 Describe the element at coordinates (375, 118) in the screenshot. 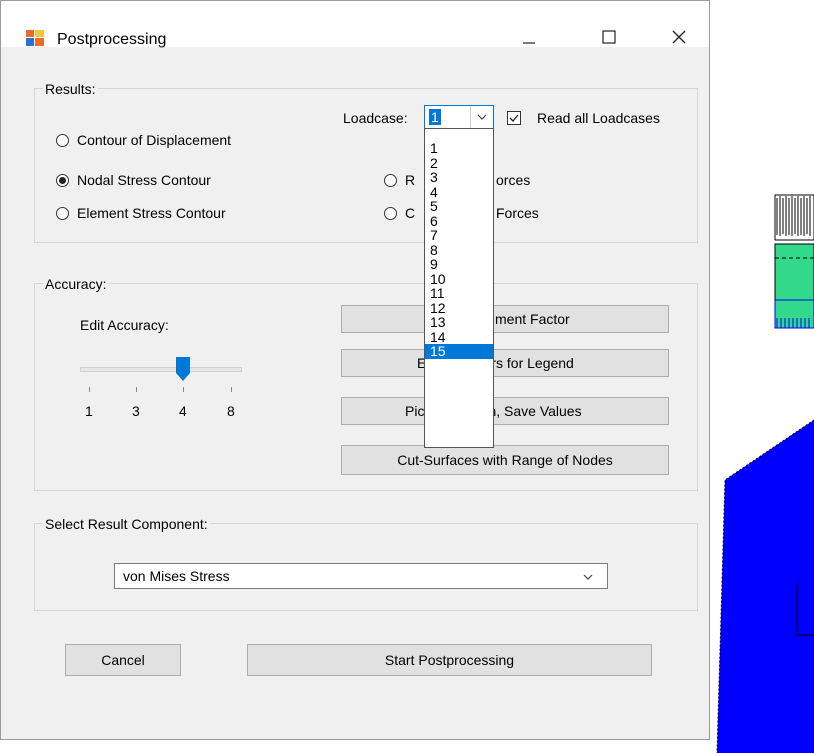

I see `loadcase-label: Loadcase:` at that location.